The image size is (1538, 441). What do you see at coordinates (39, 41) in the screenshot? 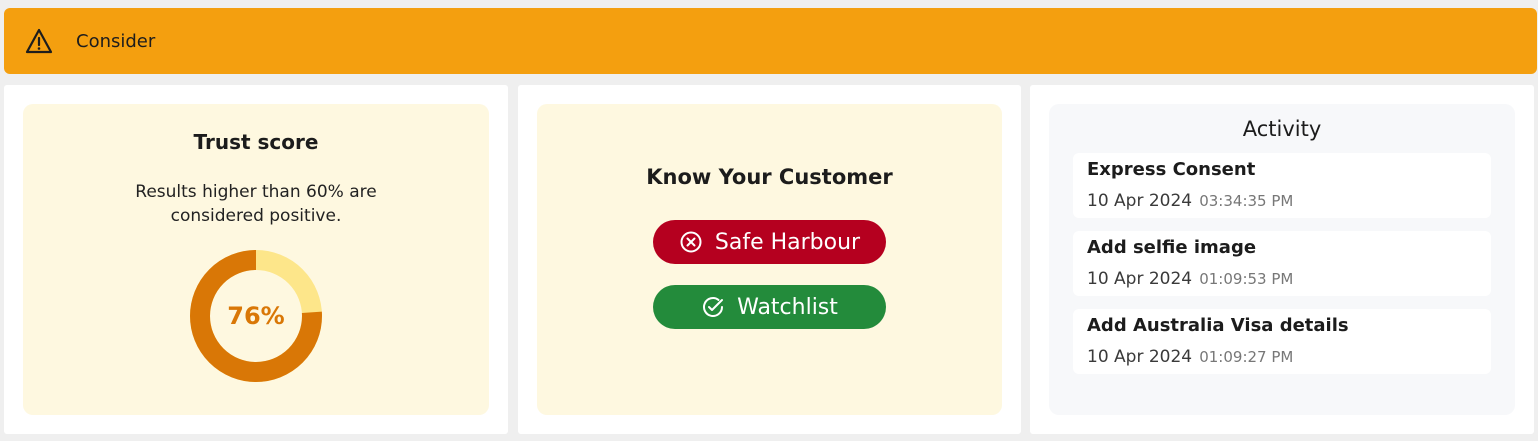
I see `warning-triangle-icon` at bounding box center [39, 41].